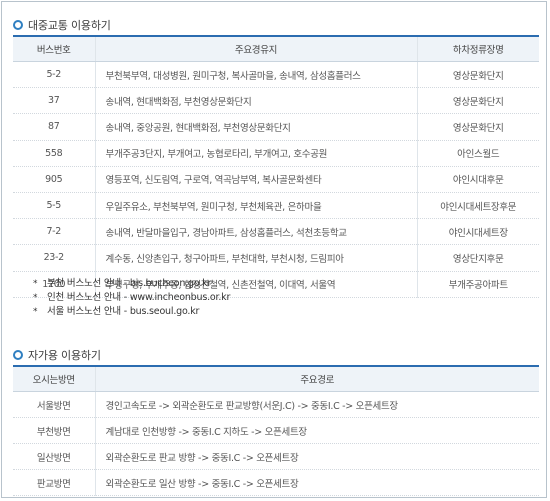  Describe the element at coordinates (255, 75) in the screenshot. I see `route-stops: 부천북부역, 대성병원, 원미구청, 복사골마을, 송내역, 삼성홈플러스` at that location.